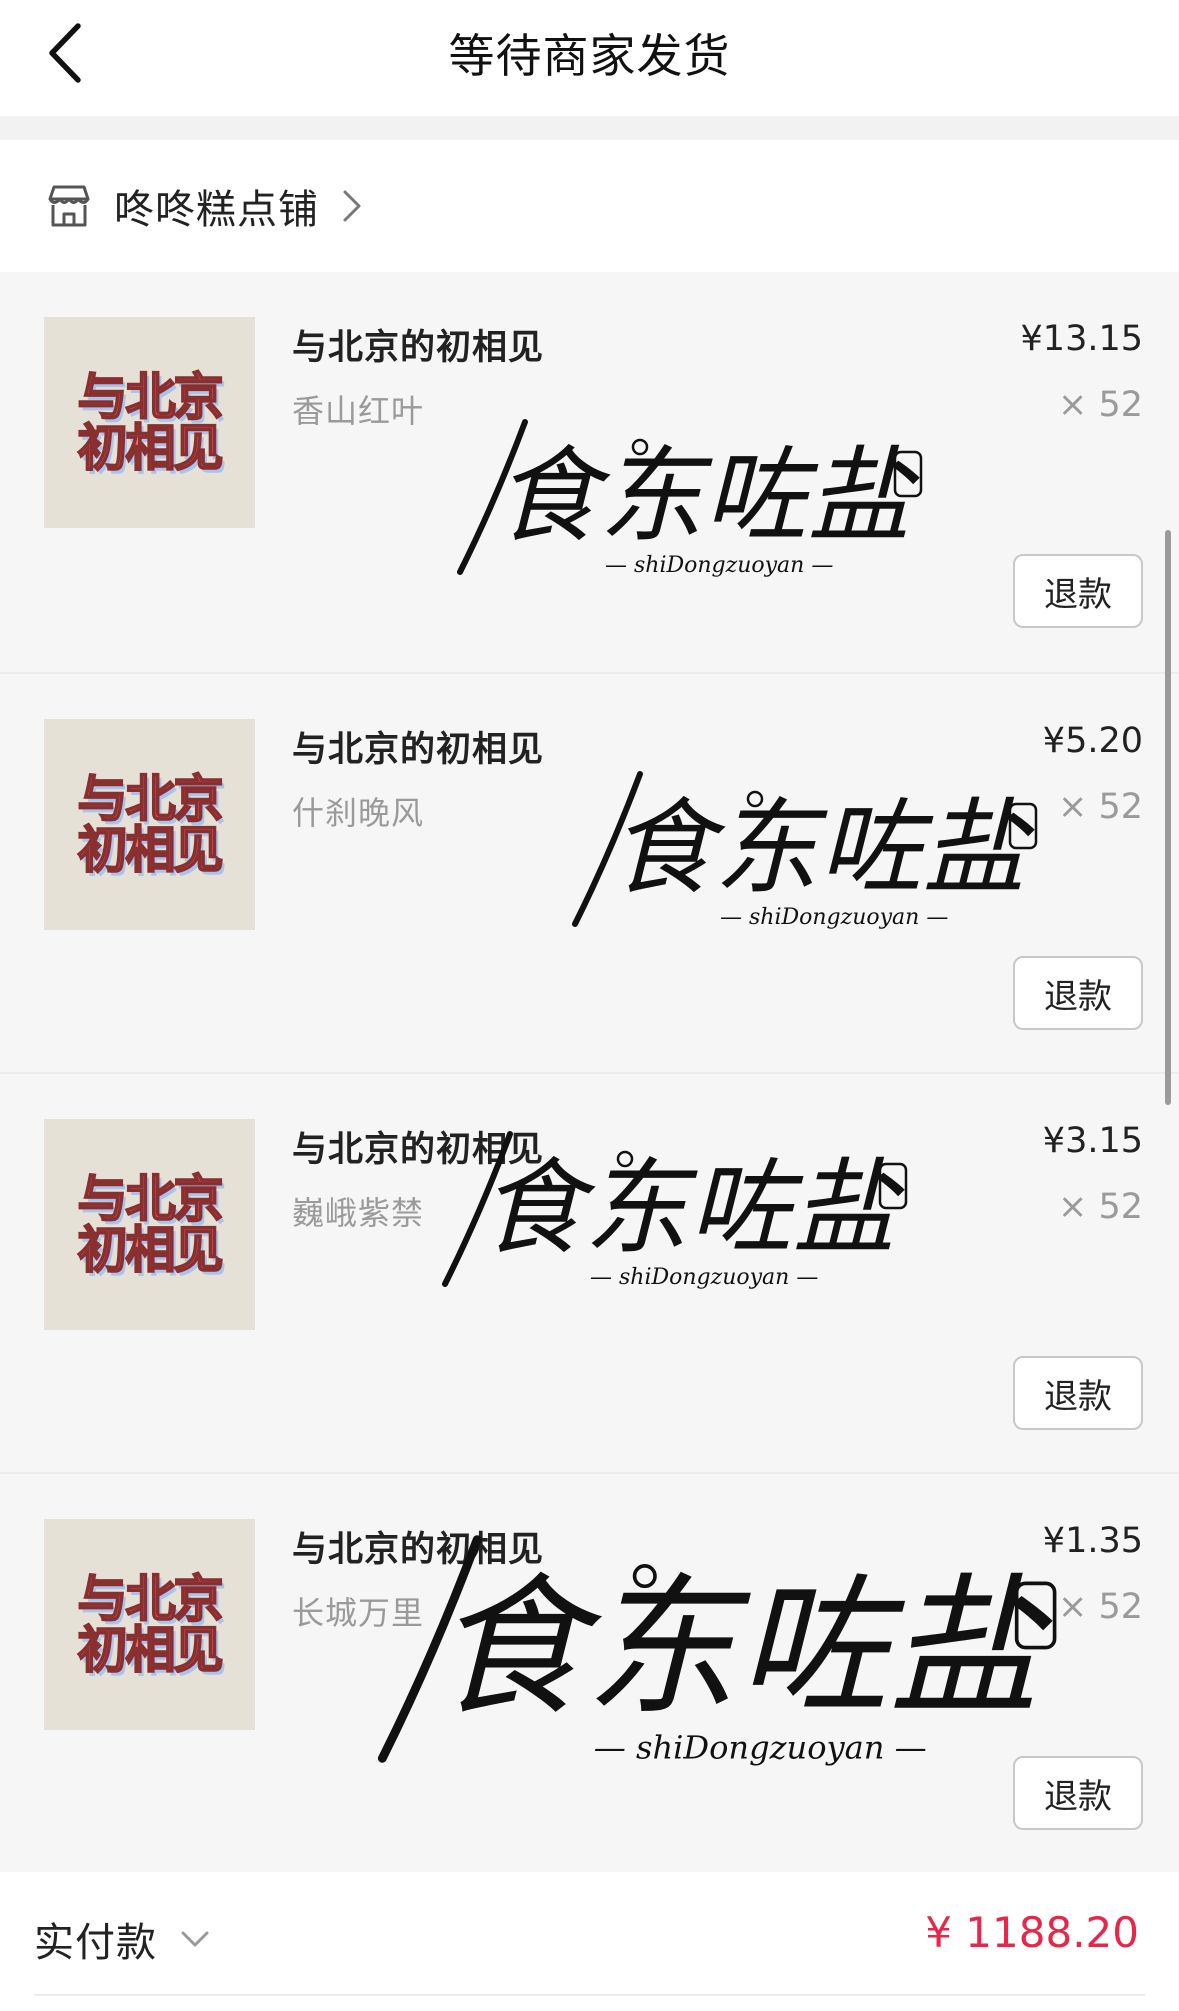 This screenshot has height=2011, width=1179. Describe the element at coordinates (195, 1939) in the screenshot. I see `chevron-down-icon` at that location.